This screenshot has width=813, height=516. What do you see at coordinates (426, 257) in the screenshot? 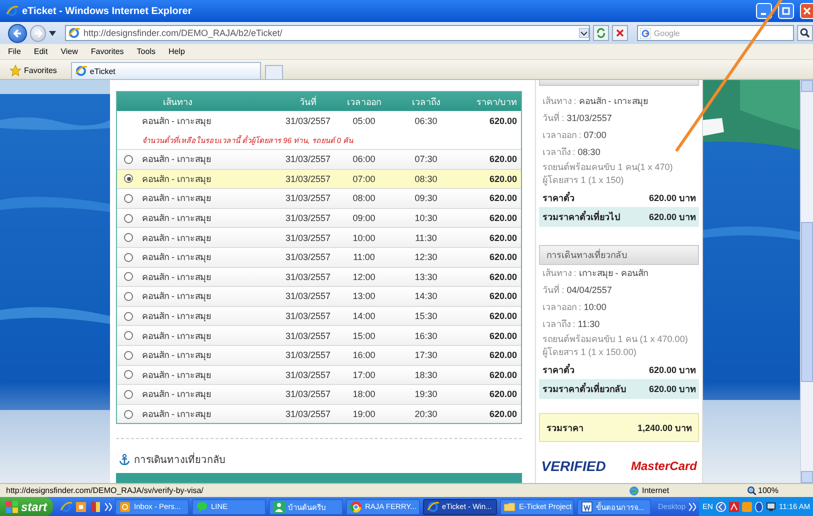
I see `table-cell-text: 12:30` at bounding box center [426, 257].